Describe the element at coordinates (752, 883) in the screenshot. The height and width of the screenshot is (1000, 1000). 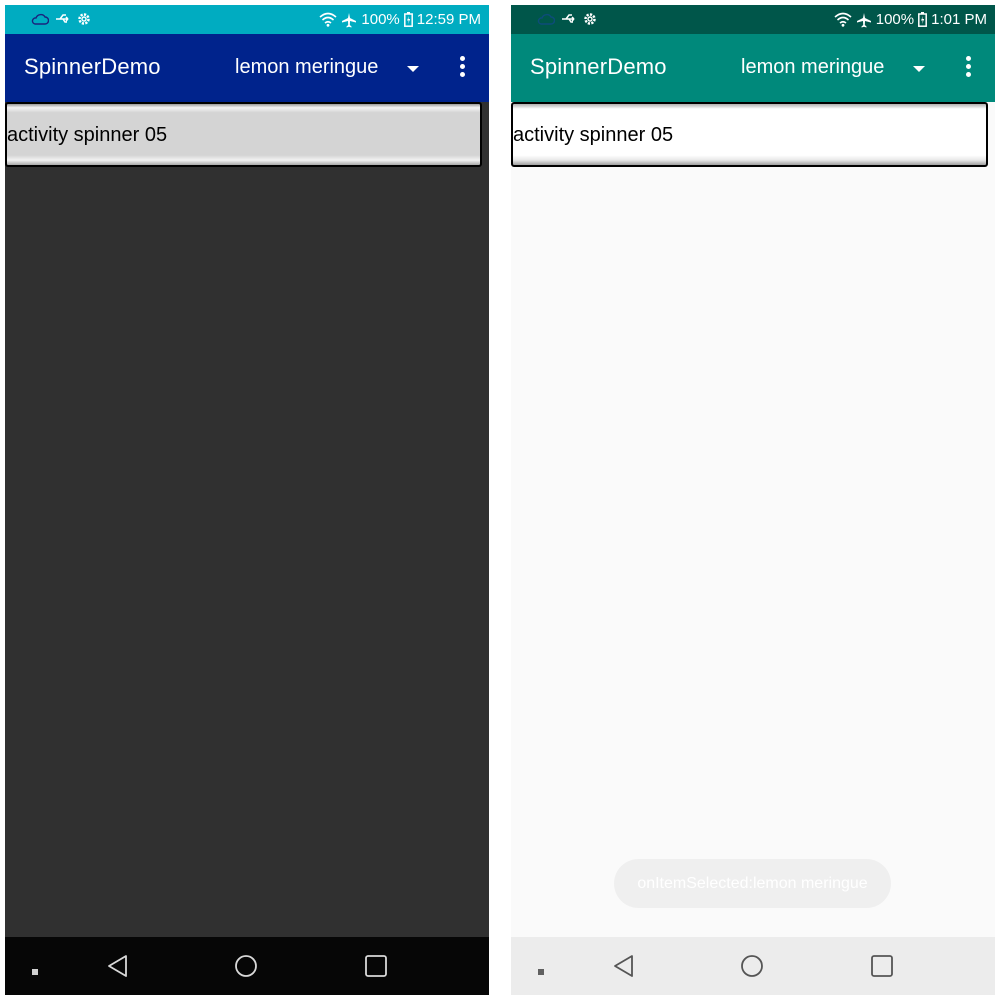
I see `toast-message: onItemSelected:lemon meringue` at that location.